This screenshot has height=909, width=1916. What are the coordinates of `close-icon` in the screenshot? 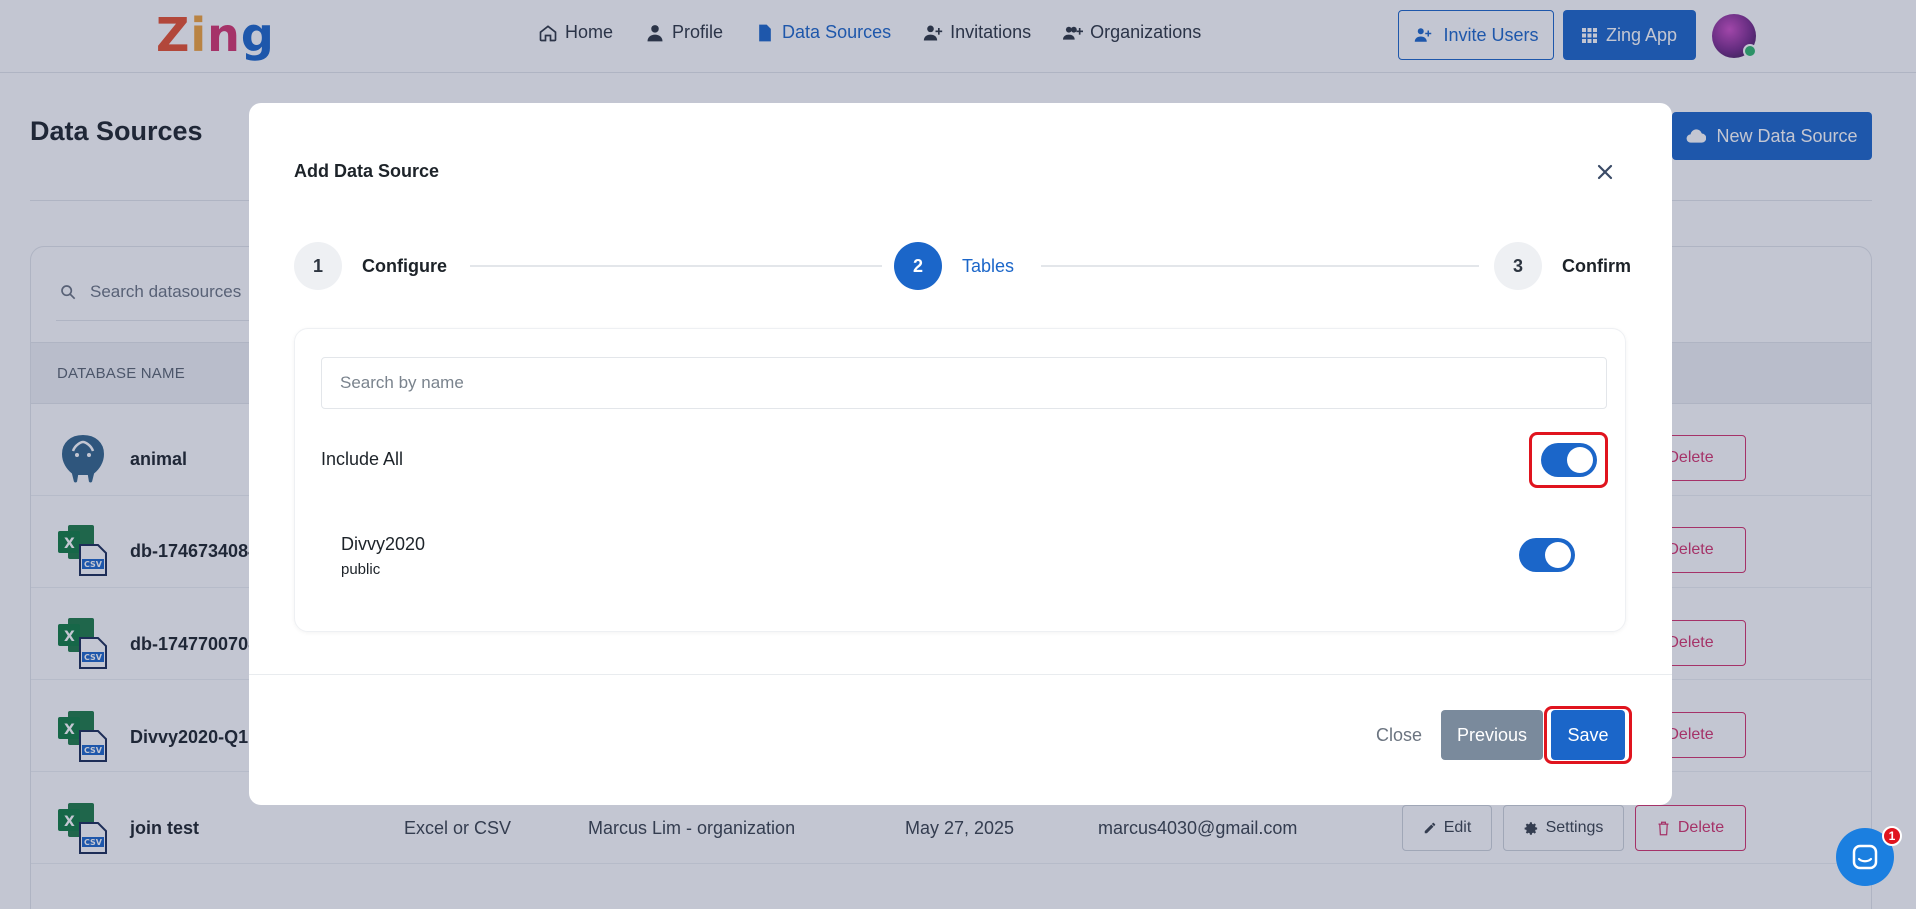 It's located at (1605, 172).